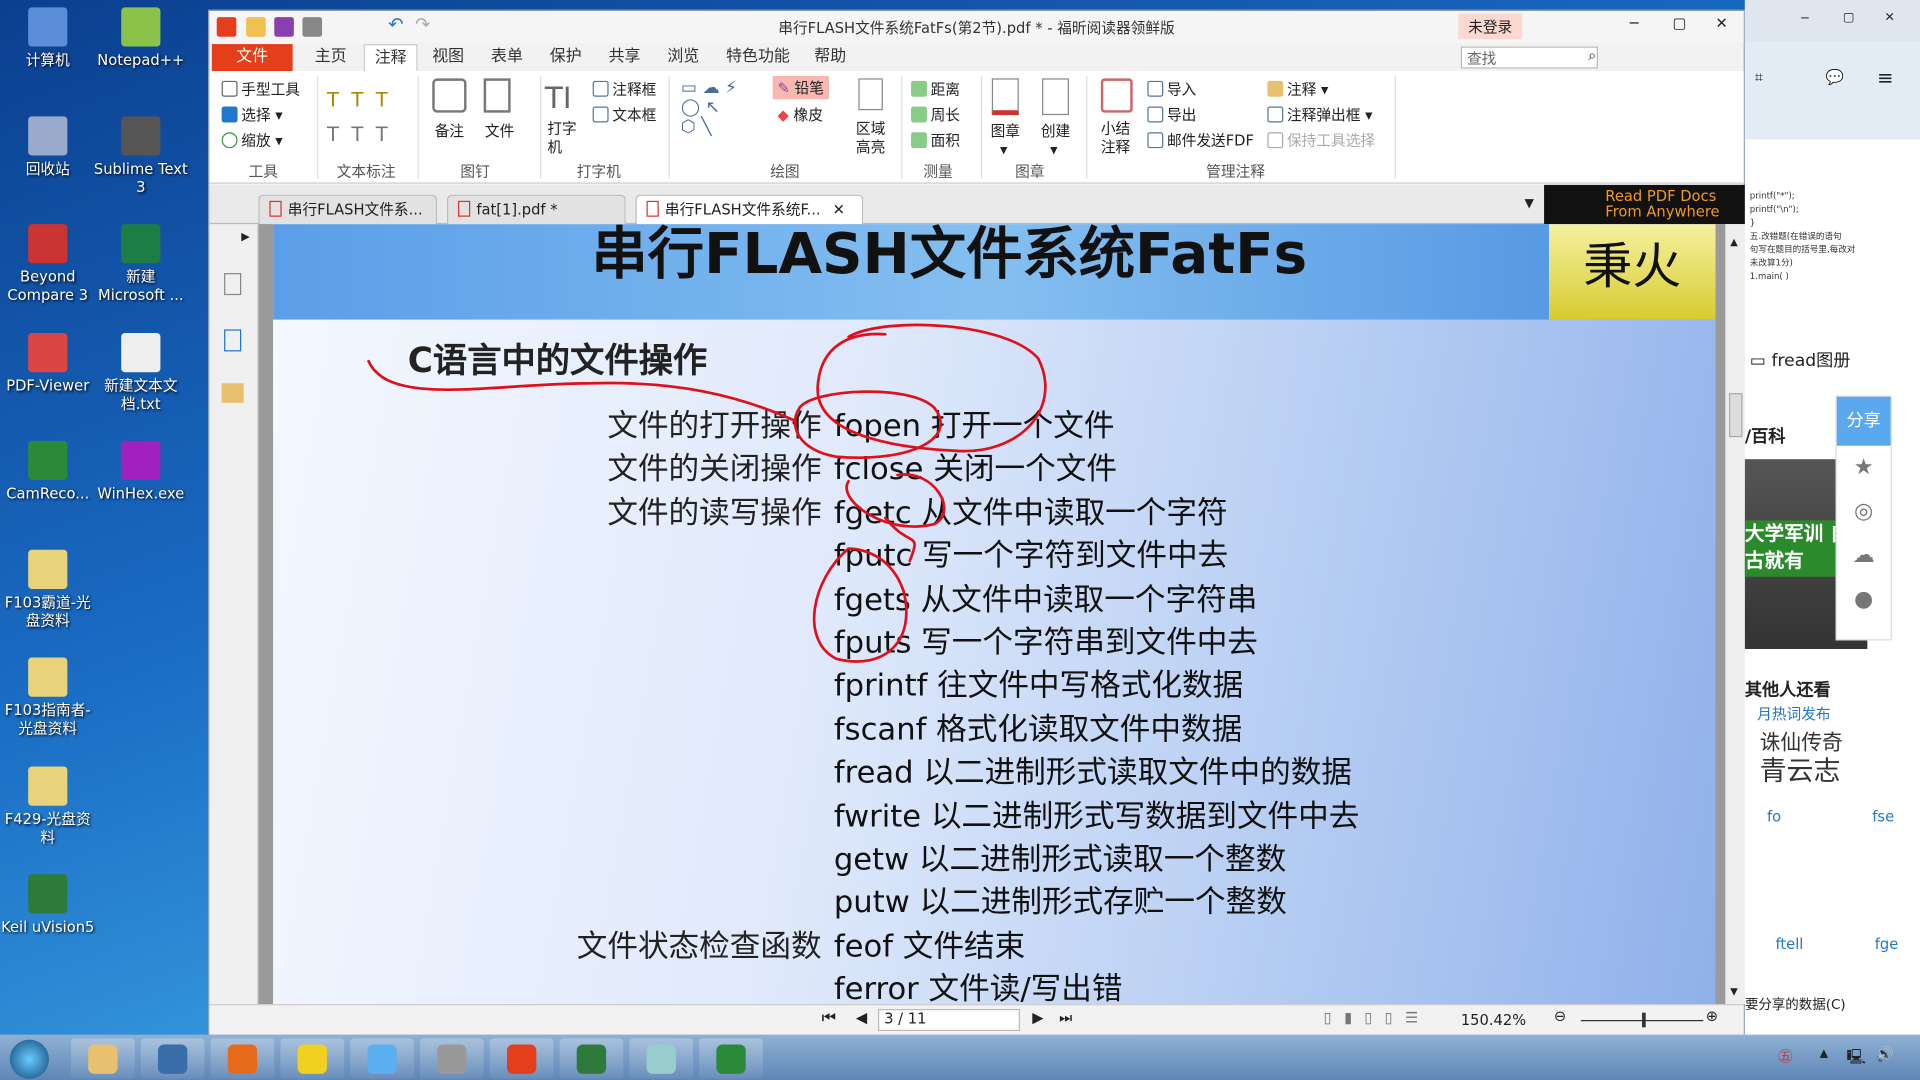 This screenshot has width=1920, height=1080. I want to click on taskbar-app-keil, so click(591, 1058).